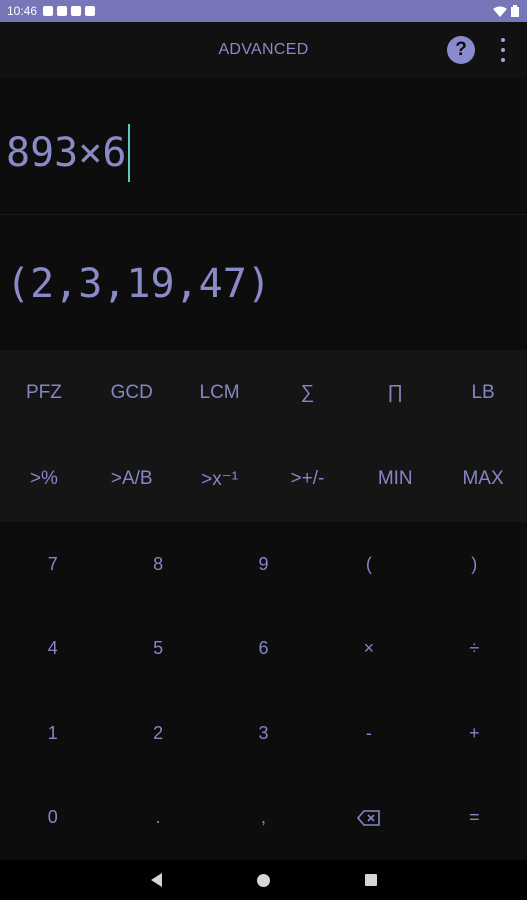 This screenshot has height=900, width=527. Describe the element at coordinates (157, 649) in the screenshot. I see `key-5: 5` at that location.